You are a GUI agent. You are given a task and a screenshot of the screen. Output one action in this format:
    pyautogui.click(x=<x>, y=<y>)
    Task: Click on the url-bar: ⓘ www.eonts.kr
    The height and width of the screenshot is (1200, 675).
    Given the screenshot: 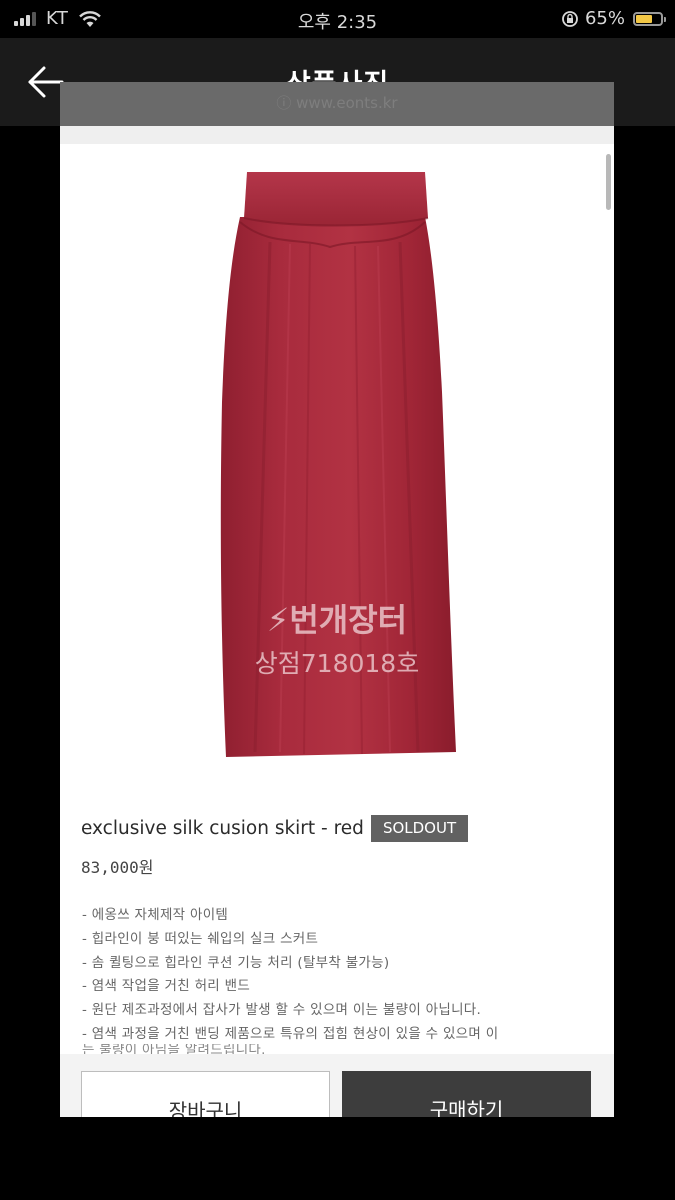 What is the action you would take?
    pyautogui.click(x=337, y=104)
    